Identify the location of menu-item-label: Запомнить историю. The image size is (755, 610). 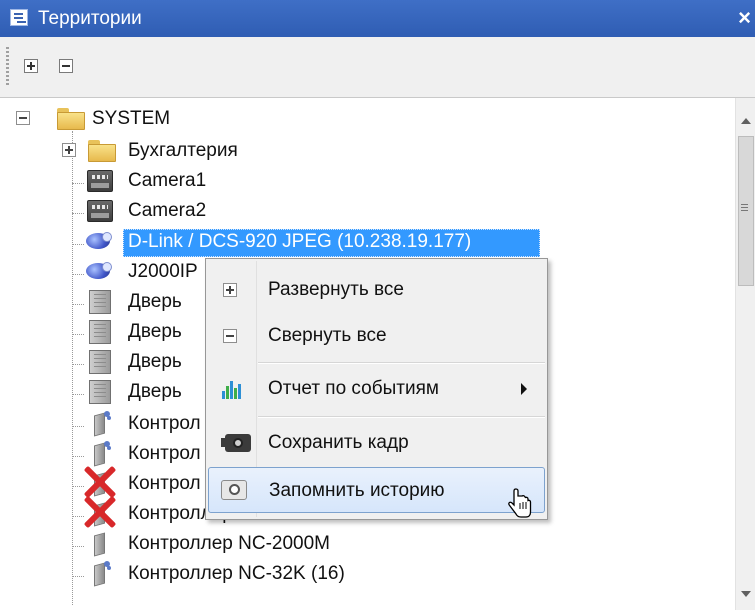
(357, 490).